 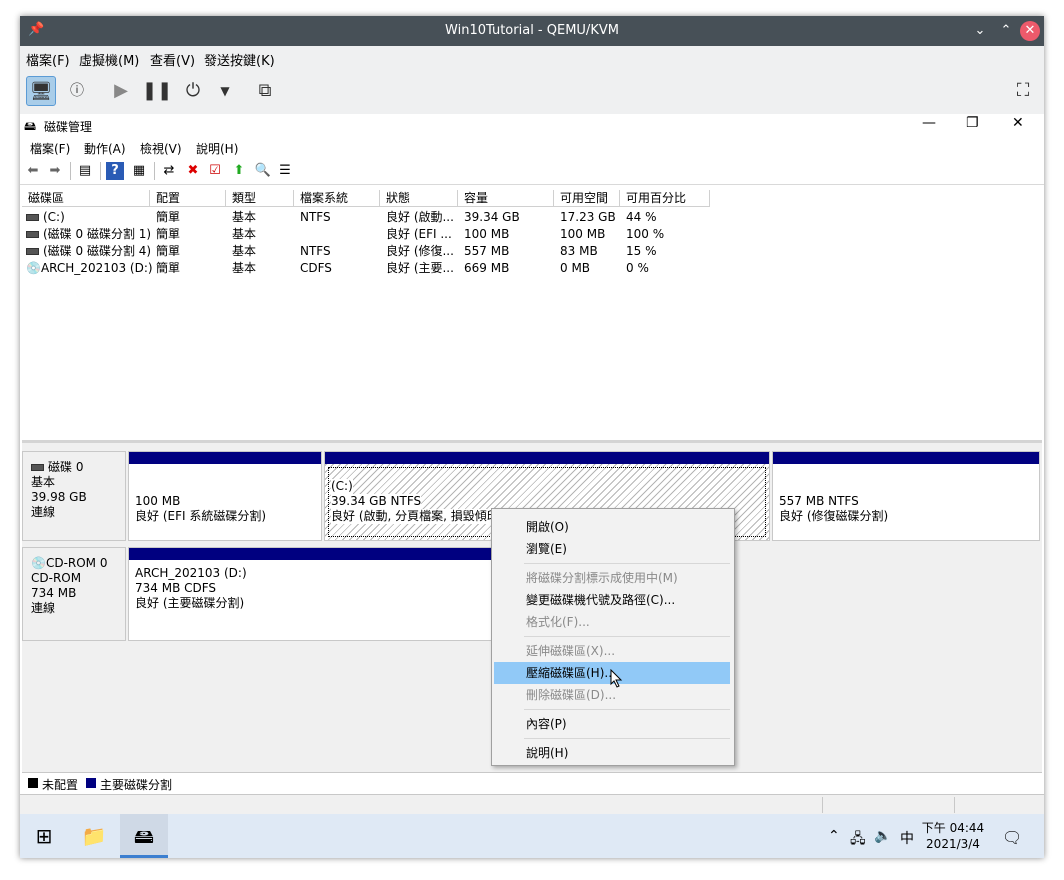 What do you see at coordinates (169, 171) in the screenshot?
I see `connect-icon: ⇄` at bounding box center [169, 171].